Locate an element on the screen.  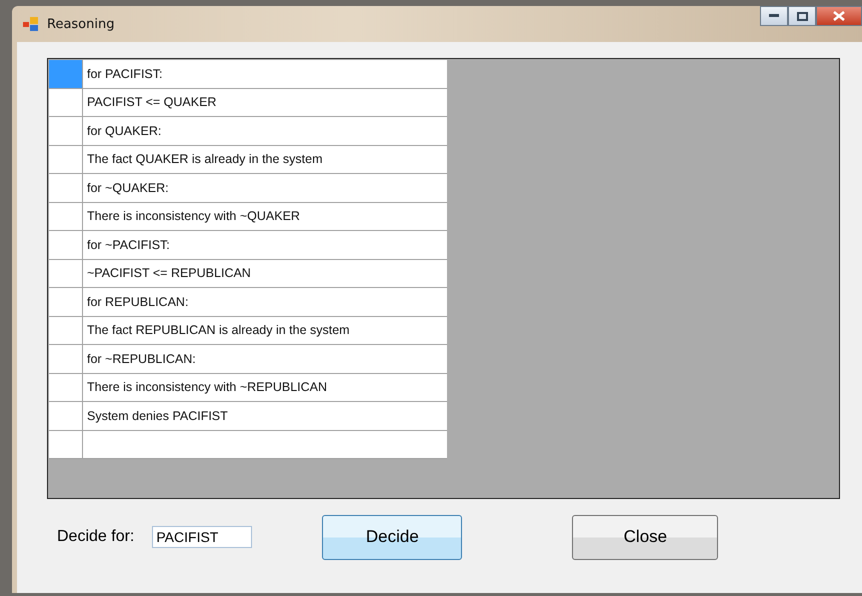
minimize-icon is located at coordinates (774, 16).